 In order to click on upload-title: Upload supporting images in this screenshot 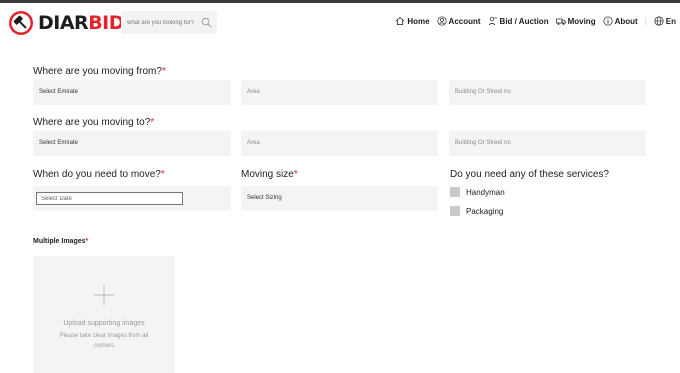, I will do `click(104, 323)`.